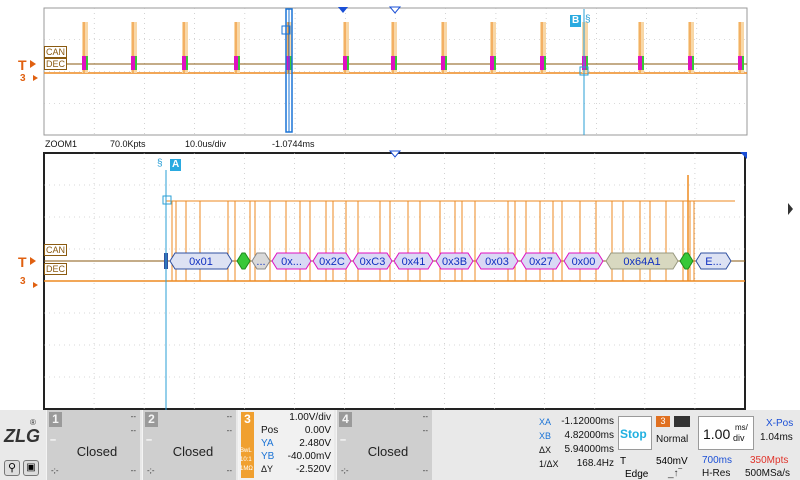 Image resolution: width=800 pixels, height=480 pixels. Describe the element at coordinates (425, 416) in the screenshot. I see `channel-4-scale: --` at that location.